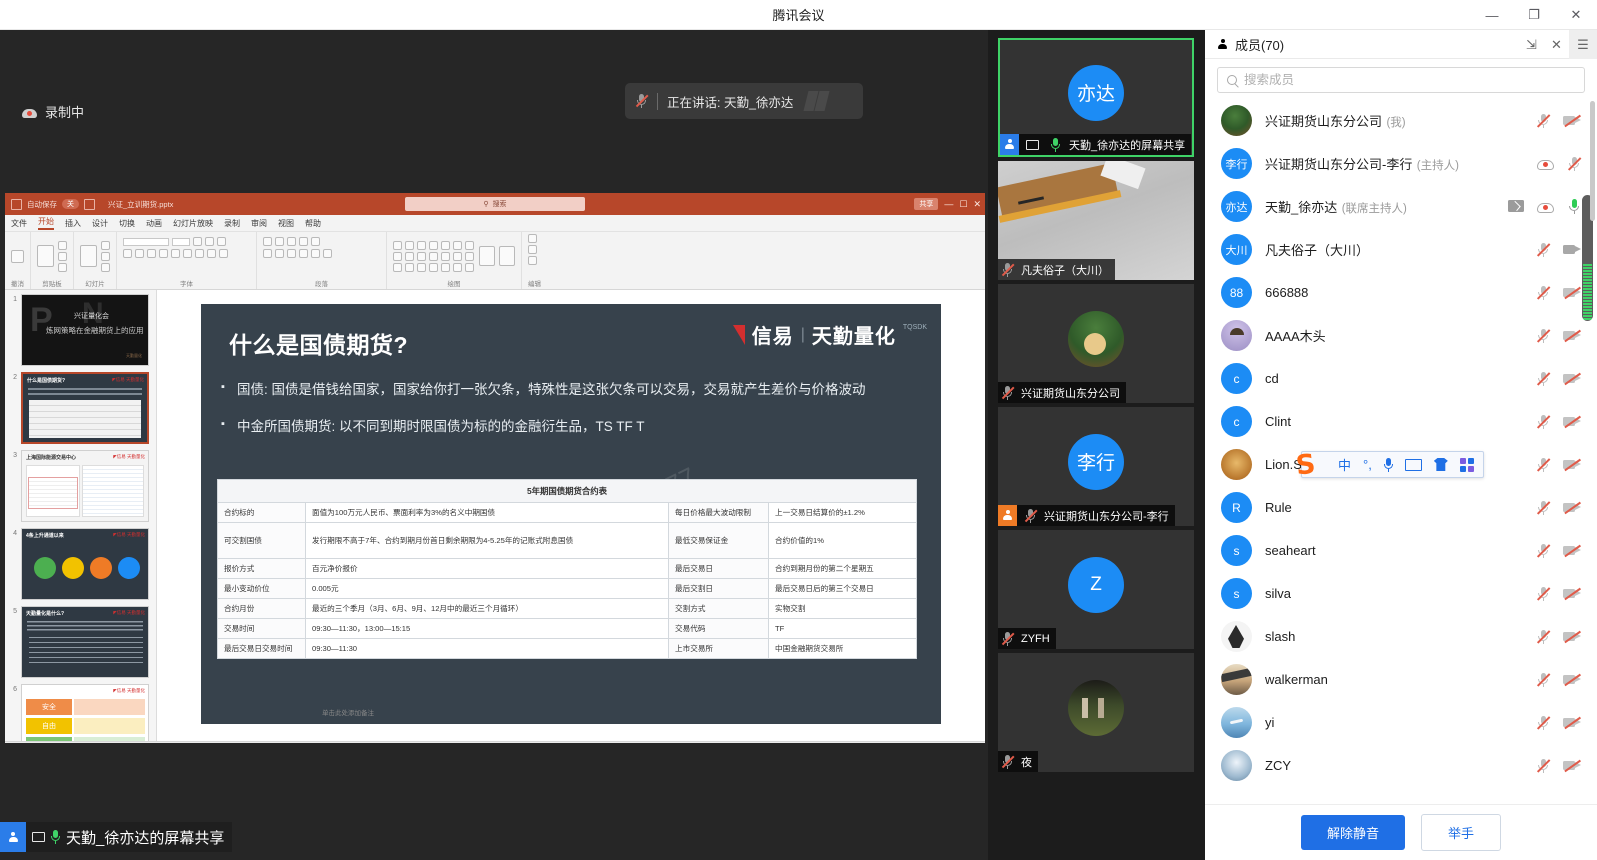 The width and height of the screenshot is (1597, 860). What do you see at coordinates (45, 256) in the screenshot?
I see `paste-button` at bounding box center [45, 256].